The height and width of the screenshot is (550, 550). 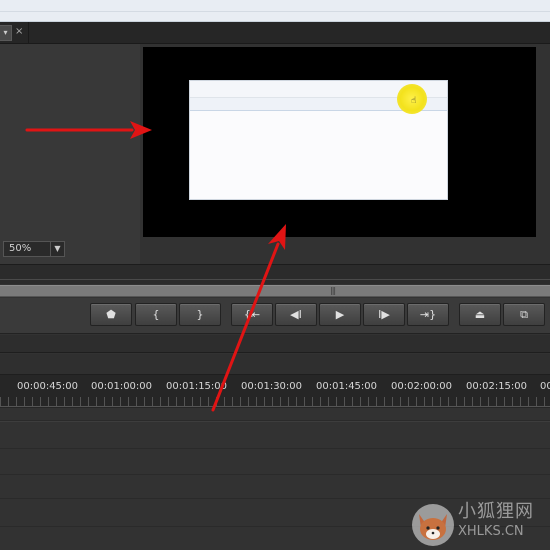 What do you see at coordinates (491, 531) in the screenshot?
I see `watermark-domain: XHLKS.CN` at bounding box center [491, 531].